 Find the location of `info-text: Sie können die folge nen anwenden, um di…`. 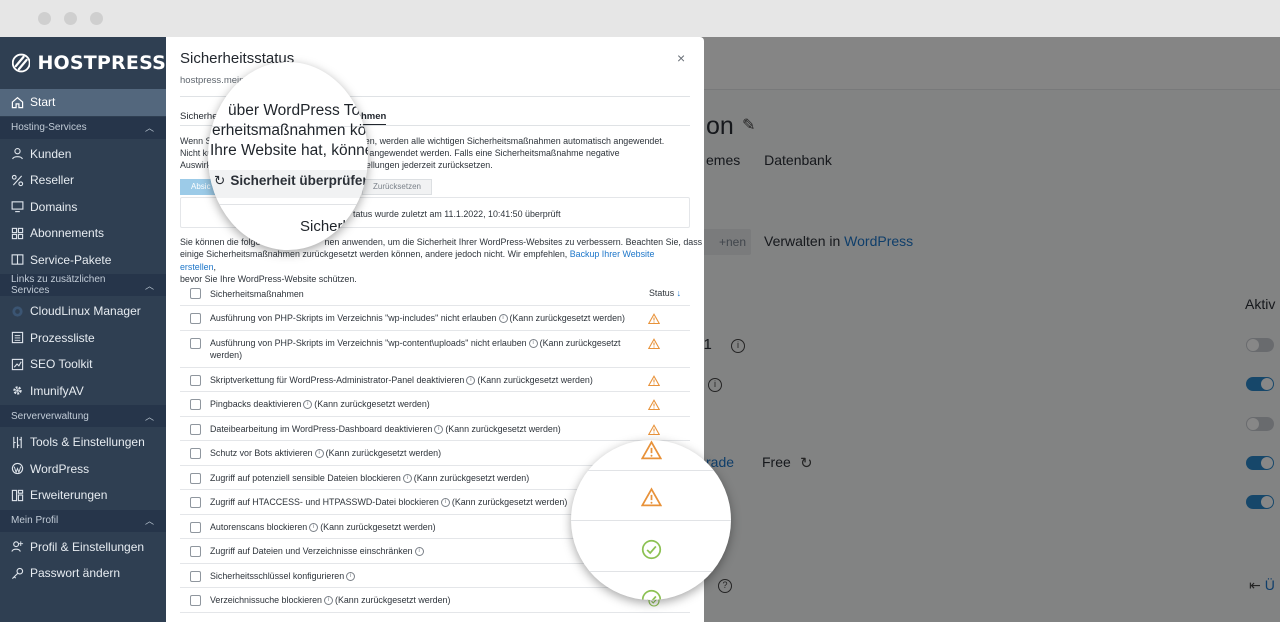

info-text: Sie können die folge nen anwenden, um di… is located at coordinates (441, 260).